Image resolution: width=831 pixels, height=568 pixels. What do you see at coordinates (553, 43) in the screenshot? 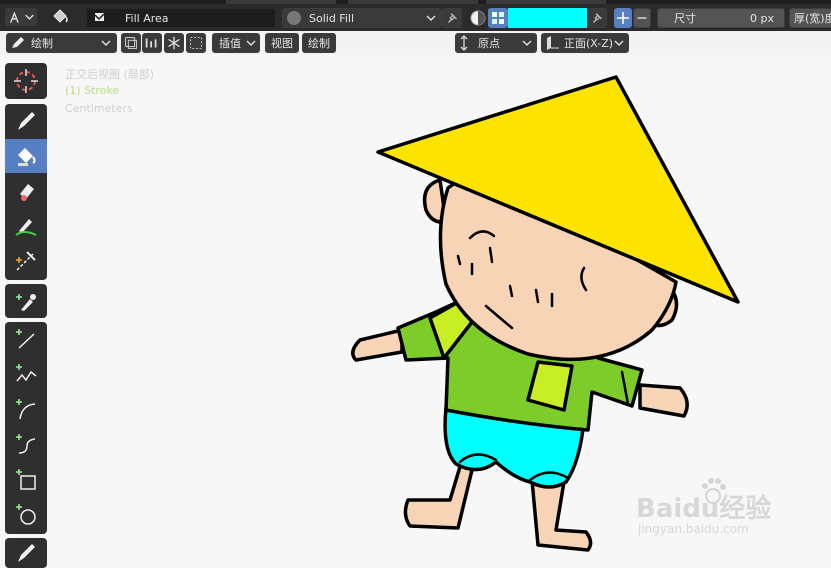
I see `plane-icon` at bounding box center [553, 43].